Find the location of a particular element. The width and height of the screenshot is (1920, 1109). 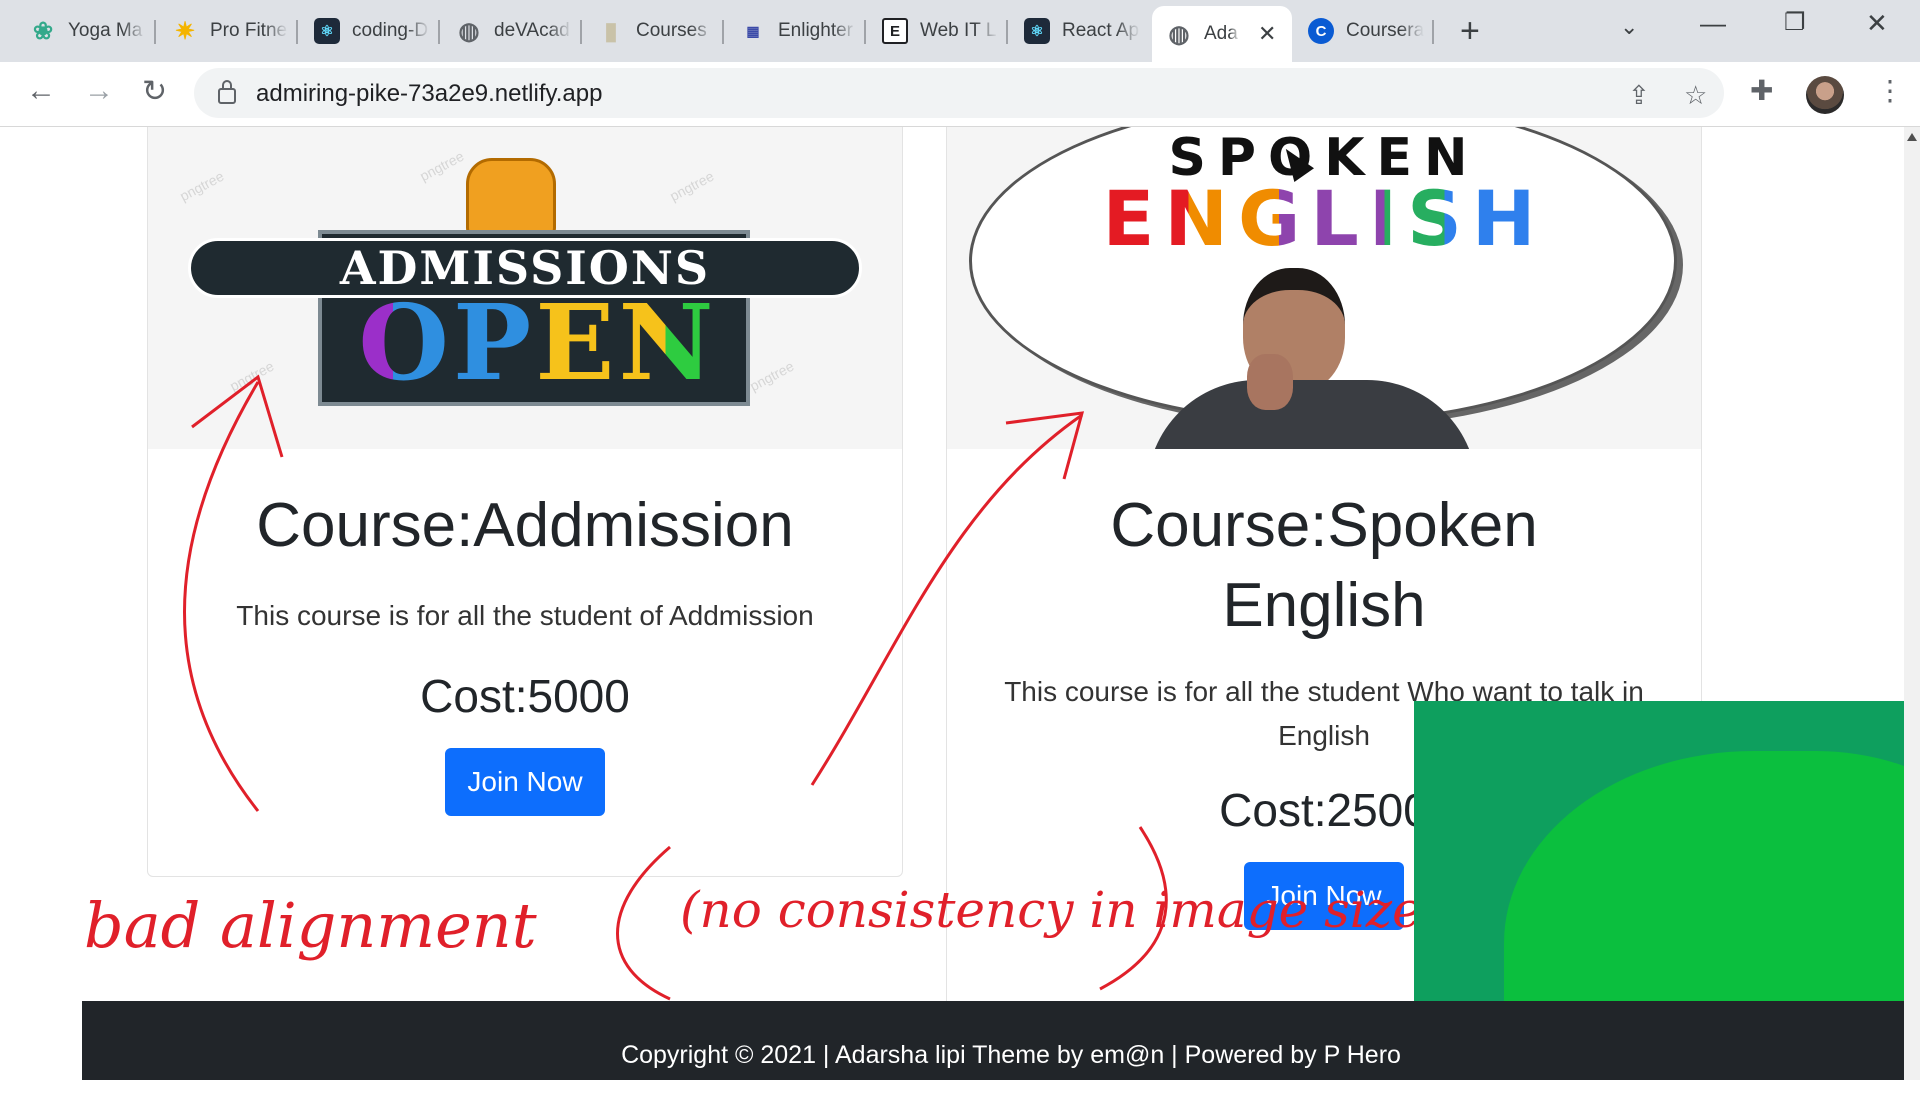

tab-label: Coursera is located at coordinates (1385, 30).